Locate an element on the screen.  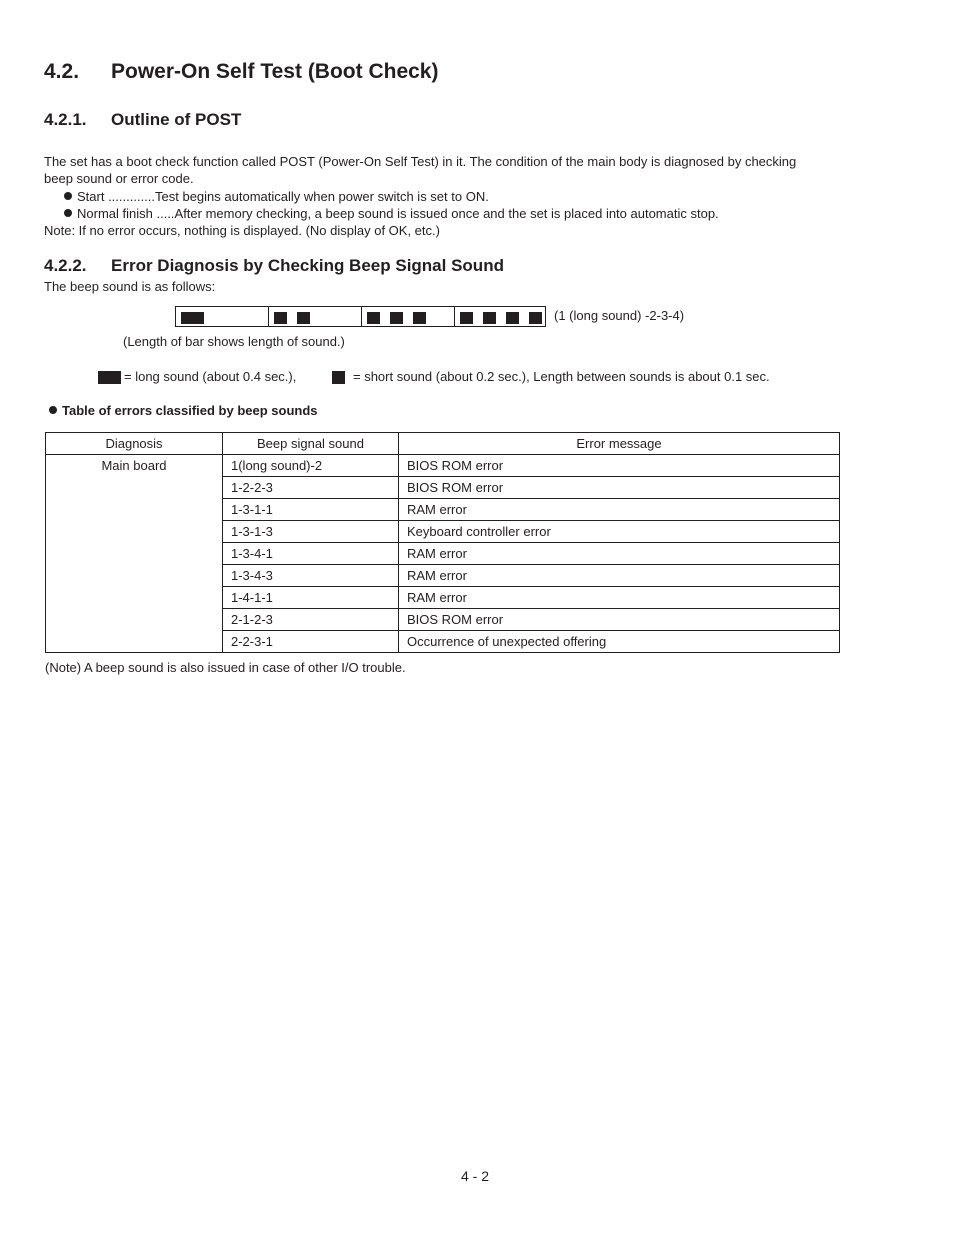
beep-signal-cell: 1-3-4-3 is located at coordinates (310, 575).